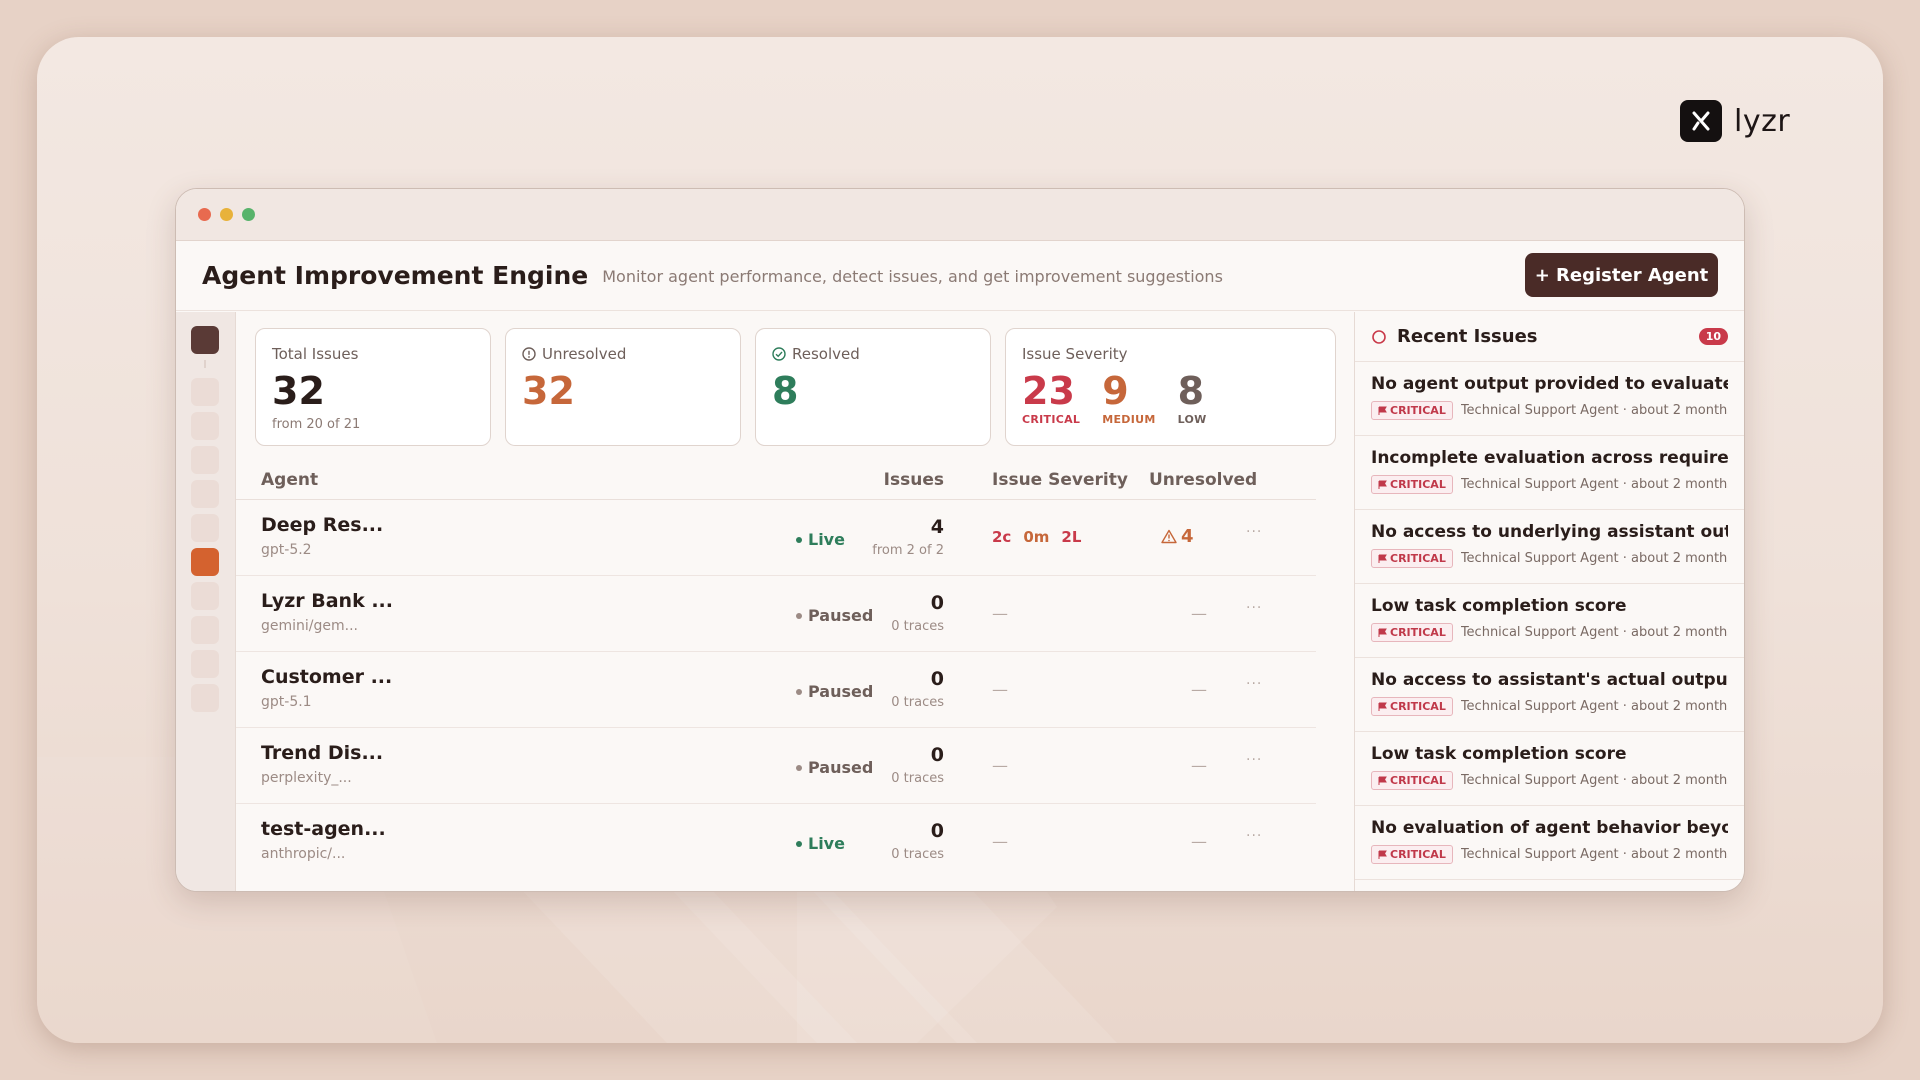  What do you see at coordinates (205, 562) in the screenshot?
I see `rail-item-active` at bounding box center [205, 562].